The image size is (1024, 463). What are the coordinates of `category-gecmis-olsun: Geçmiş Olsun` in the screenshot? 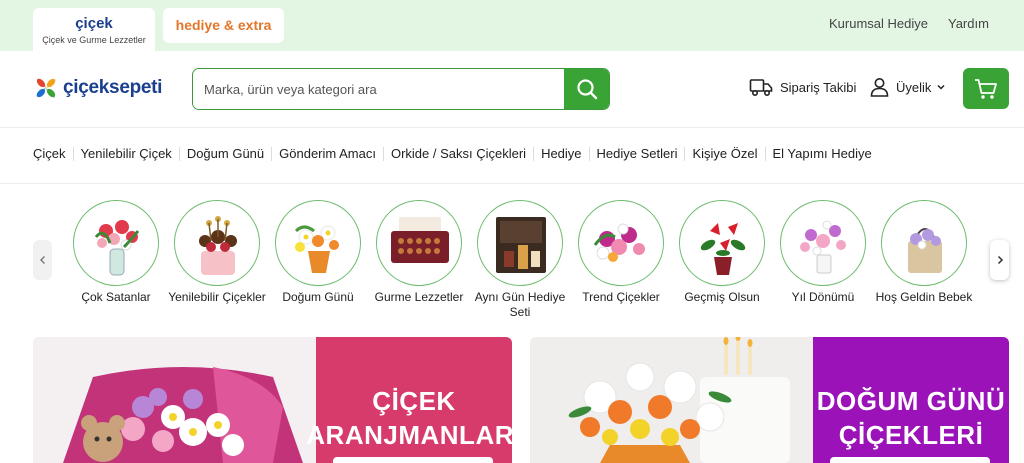 It's located at (722, 252).